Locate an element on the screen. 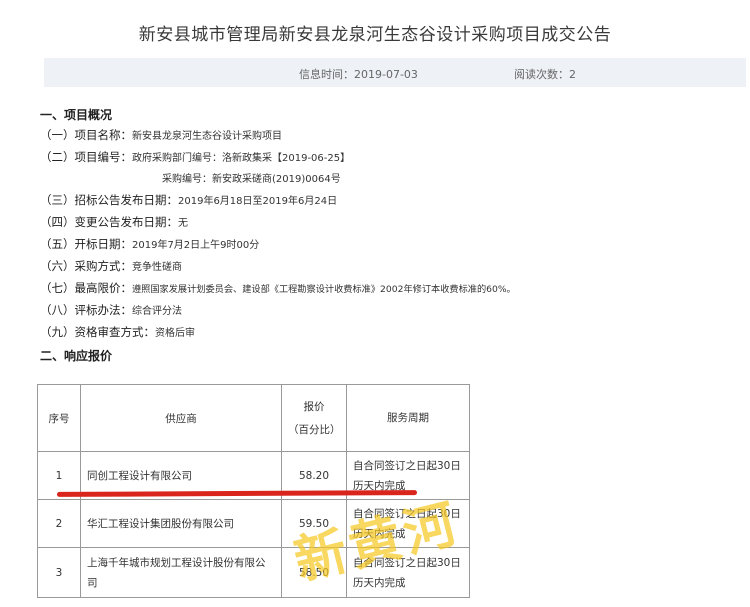  item-value: 采购编号：新安政采磋商(2019)0064号 is located at coordinates (251, 179).